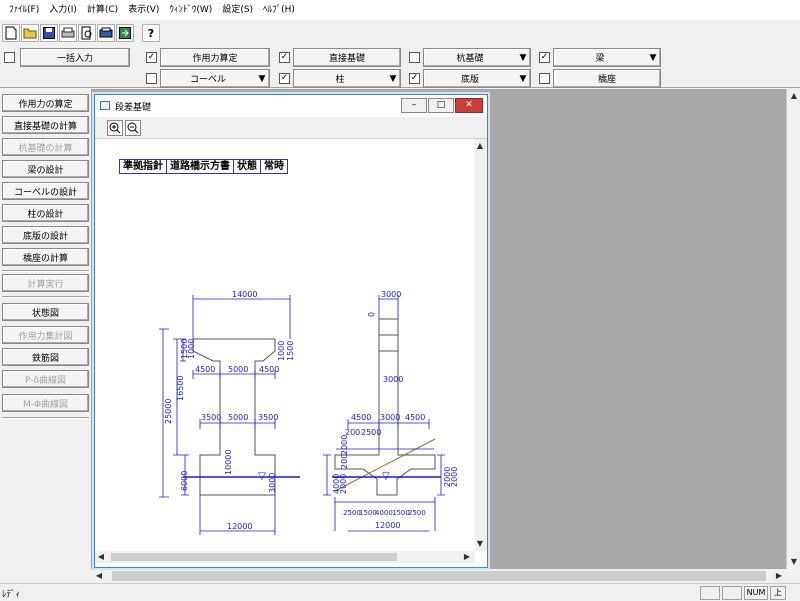 The image size is (800, 601). I want to click on checkbox-column: ✓, so click(284, 78).